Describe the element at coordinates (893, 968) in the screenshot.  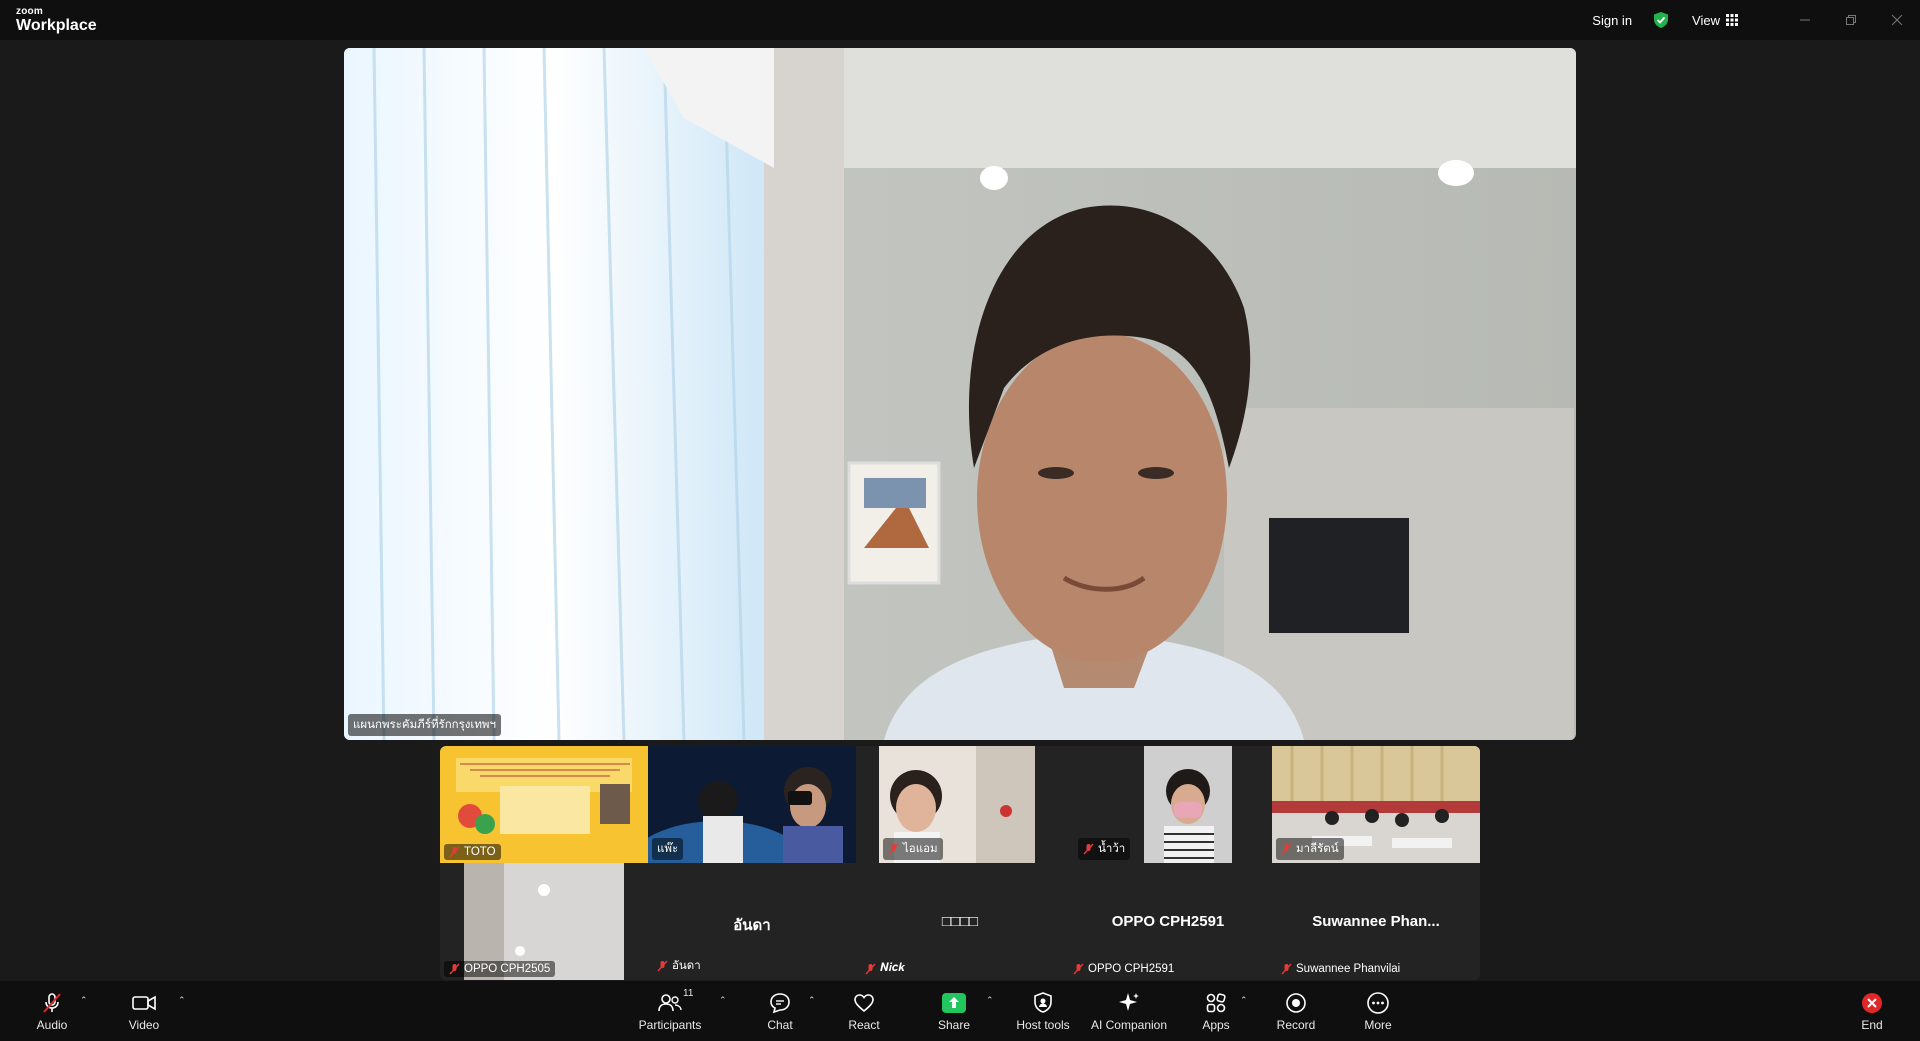
I see `participant-name: 𝑵𝒊𝒄𝒌` at that location.